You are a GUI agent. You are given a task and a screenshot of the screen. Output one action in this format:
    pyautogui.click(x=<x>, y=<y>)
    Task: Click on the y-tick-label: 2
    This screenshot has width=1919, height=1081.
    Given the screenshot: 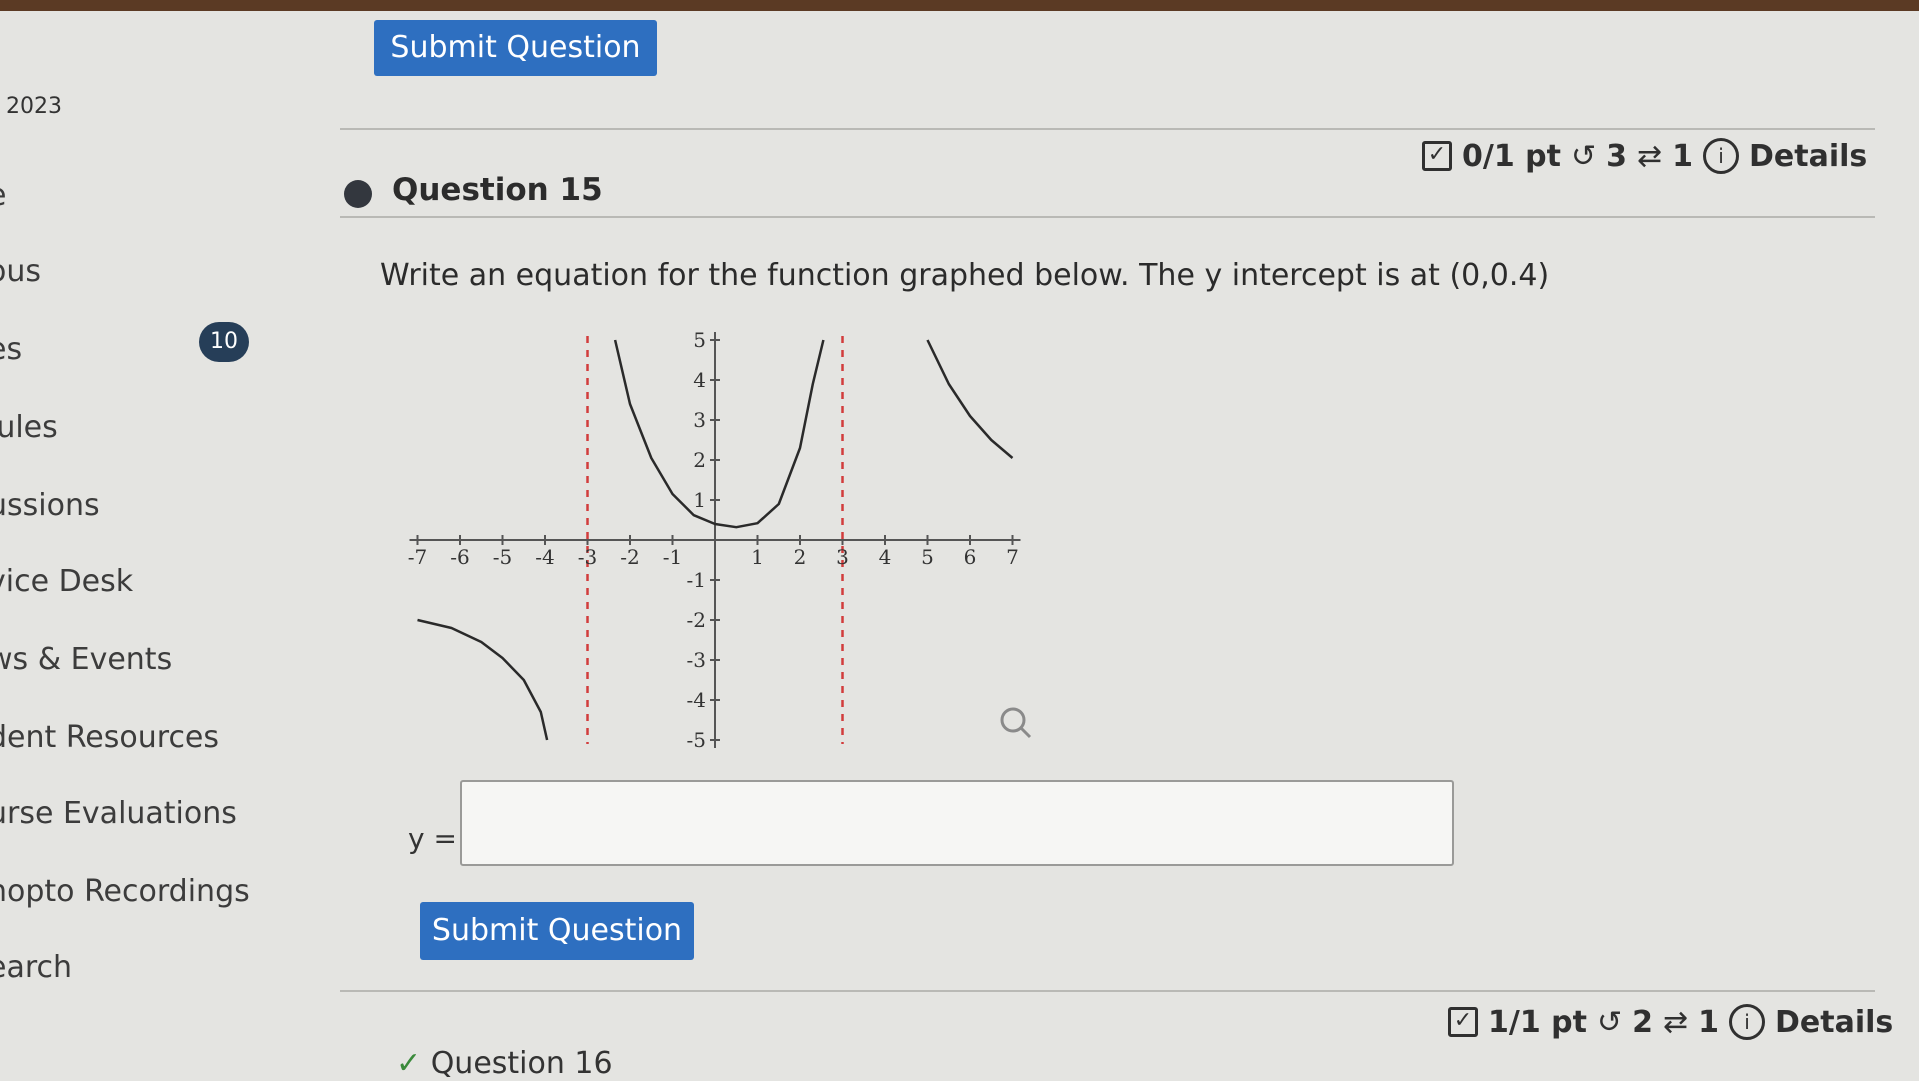 What is the action you would take?
    pyautogui.click(x=699, y=460)
    